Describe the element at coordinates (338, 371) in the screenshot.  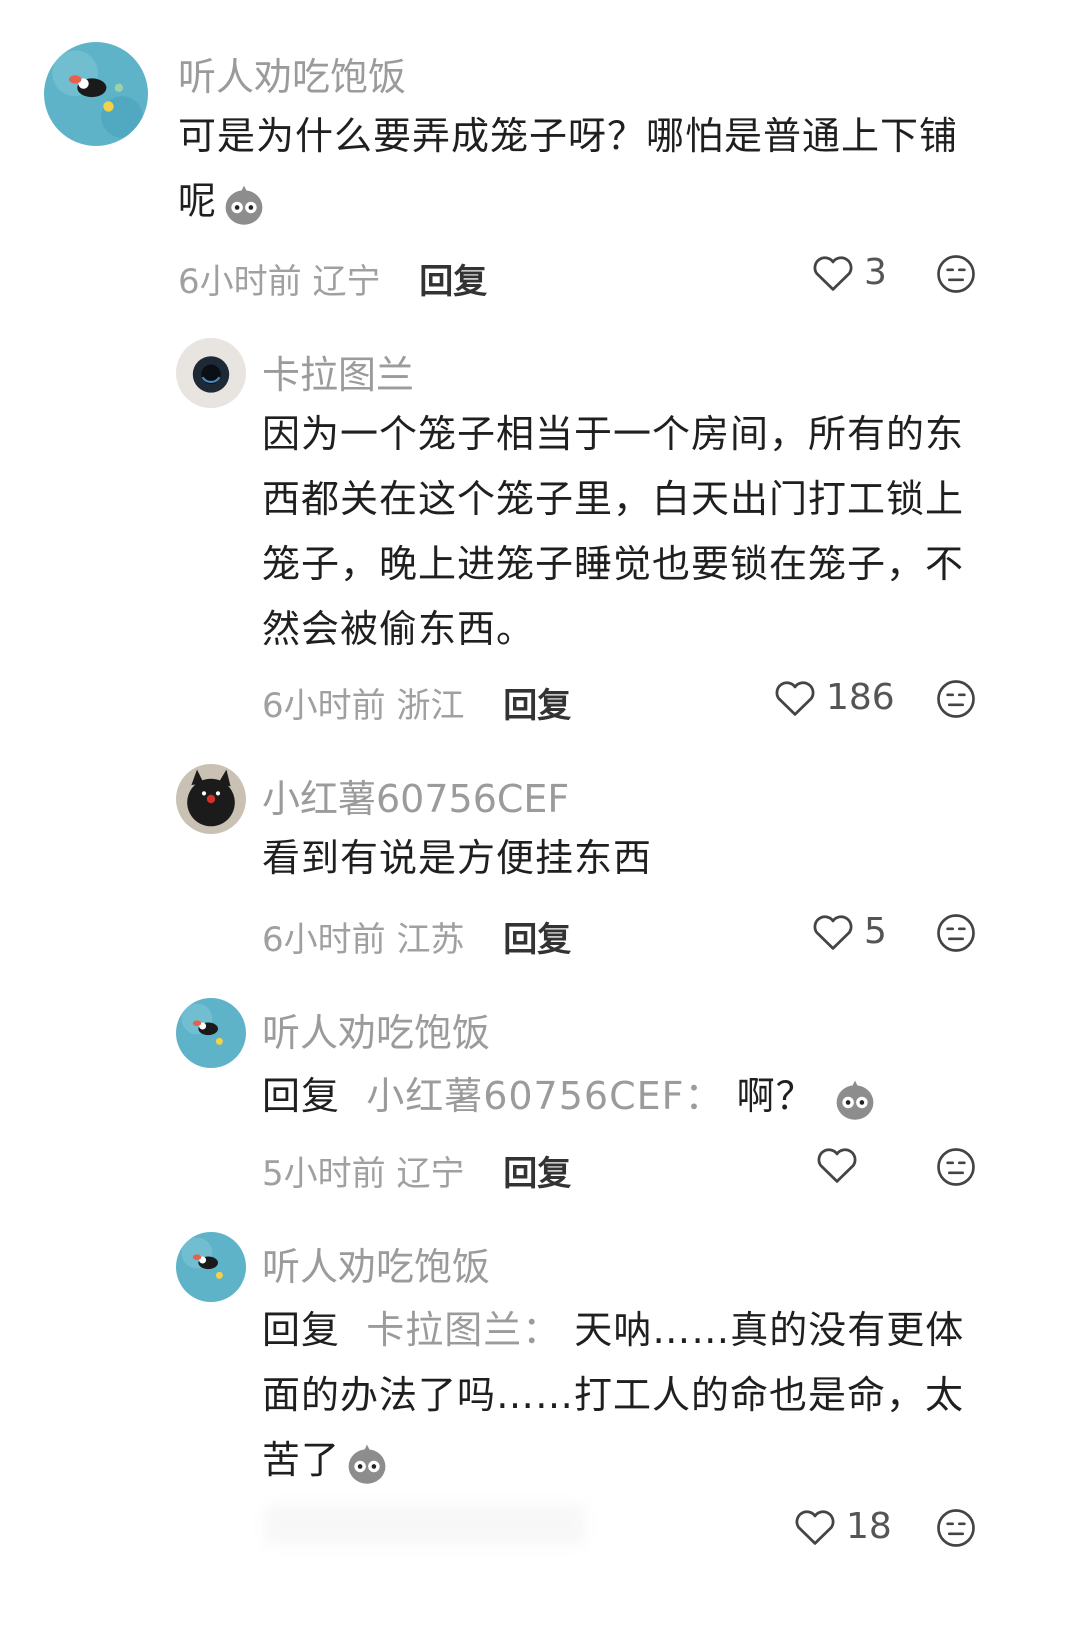
I see `username: 卡拉图兰` at that location.